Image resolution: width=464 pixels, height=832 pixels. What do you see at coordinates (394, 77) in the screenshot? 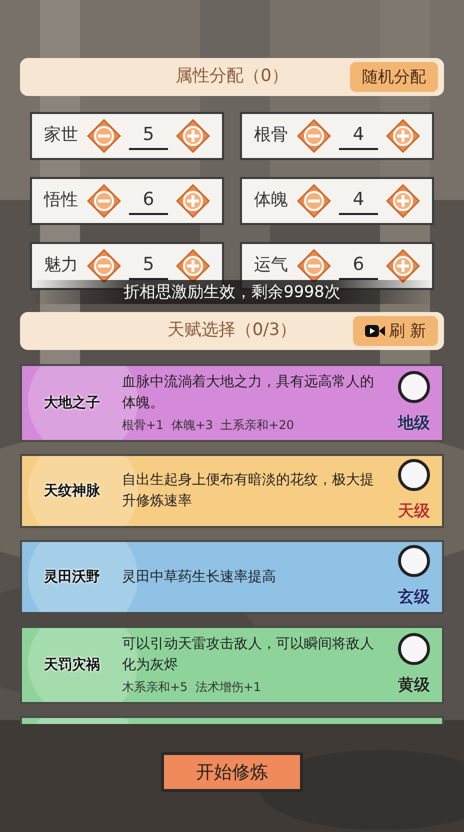
I see `random-button: 随机分配` at bounding box center [394, 77].